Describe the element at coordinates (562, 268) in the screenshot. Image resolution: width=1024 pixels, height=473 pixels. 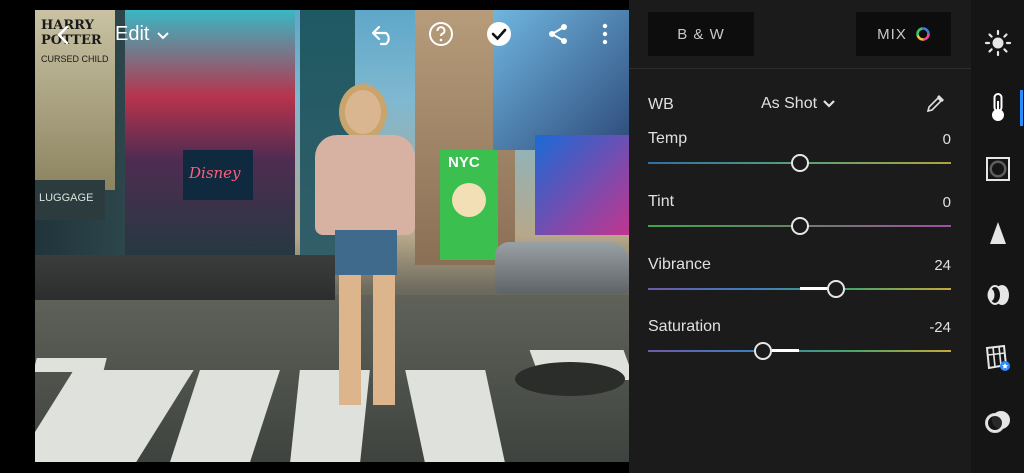
I see `car` at that location.